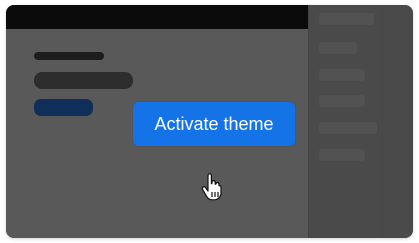  I want to click on sidebar-divider, so click(382, 121).